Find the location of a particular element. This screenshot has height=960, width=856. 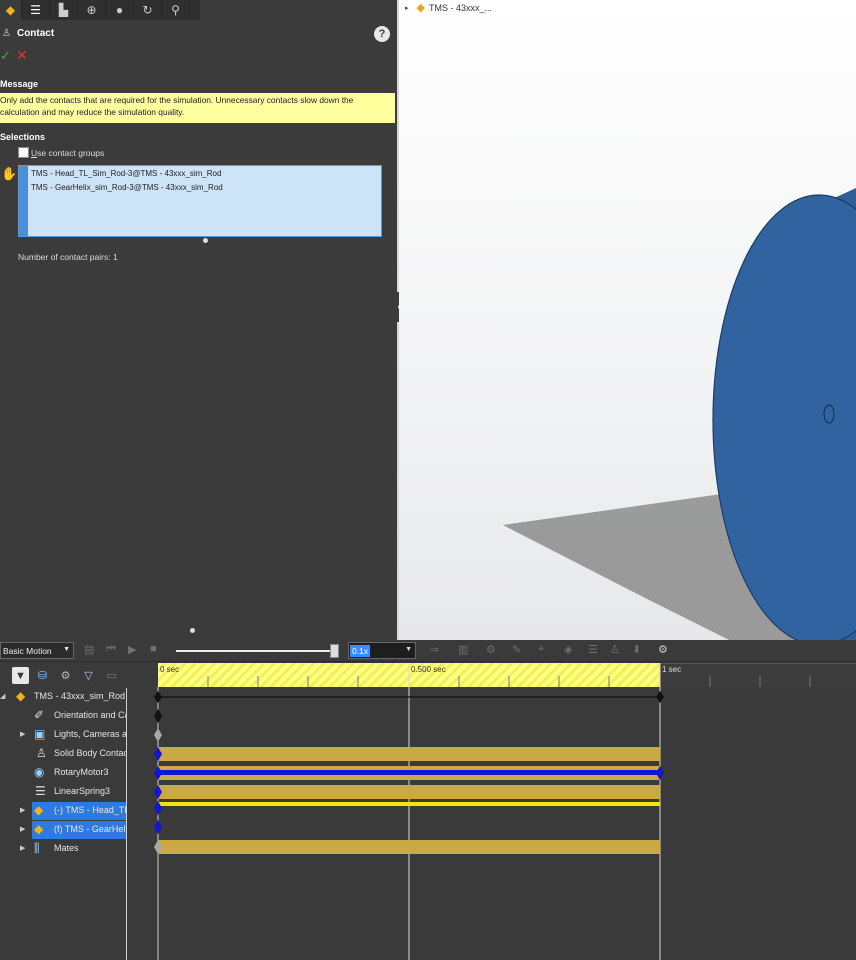

filter-selected-icon: ▽ is located at coordinates (88, 675).